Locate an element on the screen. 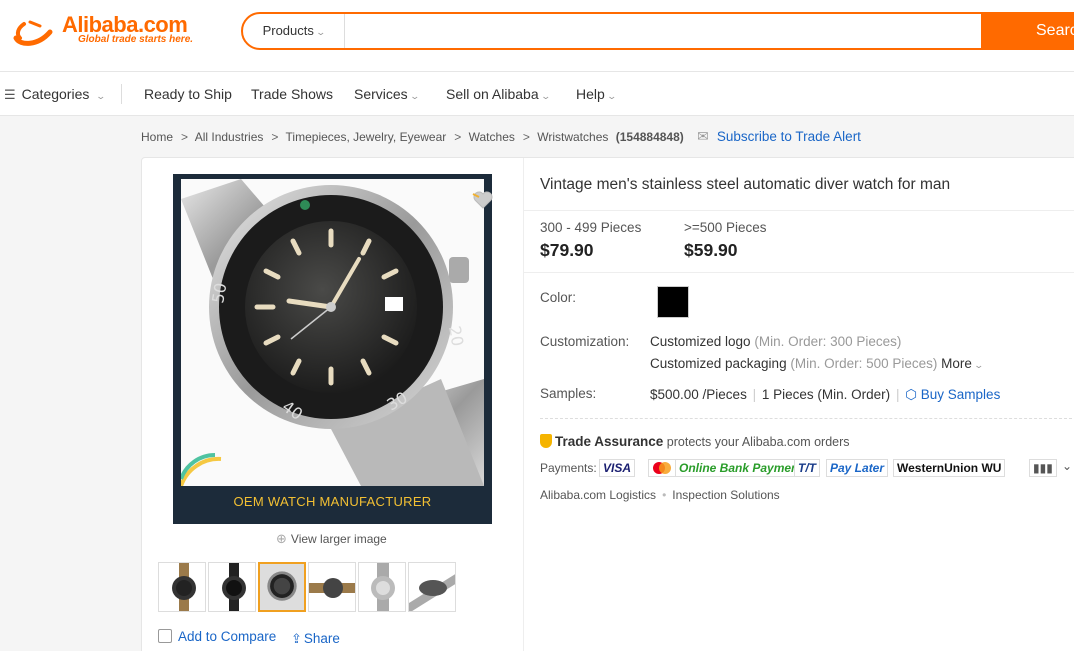 The height and width of the screenshot is (651, 1074). search-category-dropdown: Products⌄ is located at coordinates (294, 31).